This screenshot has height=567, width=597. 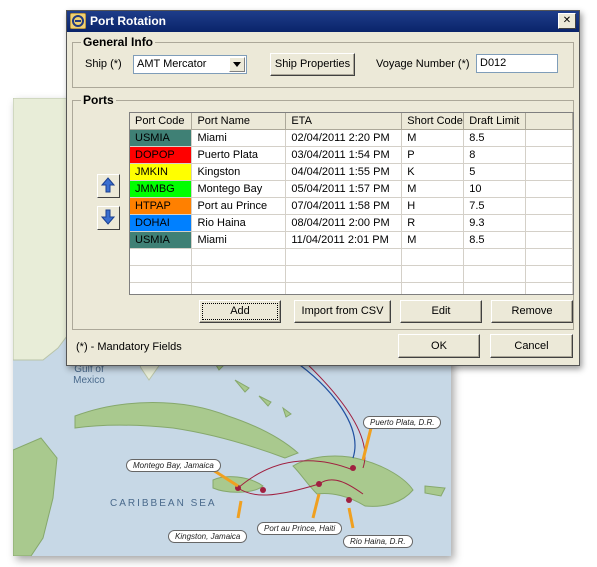 I want to click on arrow-down-icon, so click(x=108, y=217).